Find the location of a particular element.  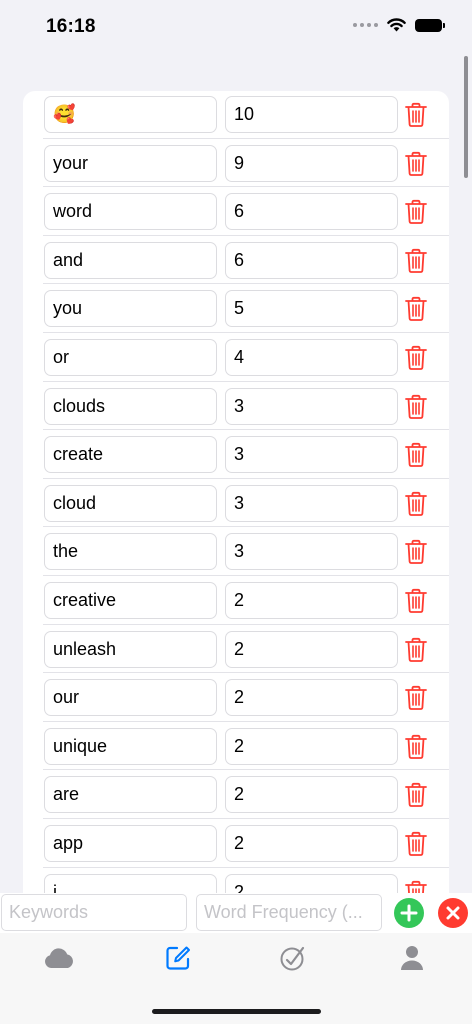

tab-edit is located at coordinates (178, 958).